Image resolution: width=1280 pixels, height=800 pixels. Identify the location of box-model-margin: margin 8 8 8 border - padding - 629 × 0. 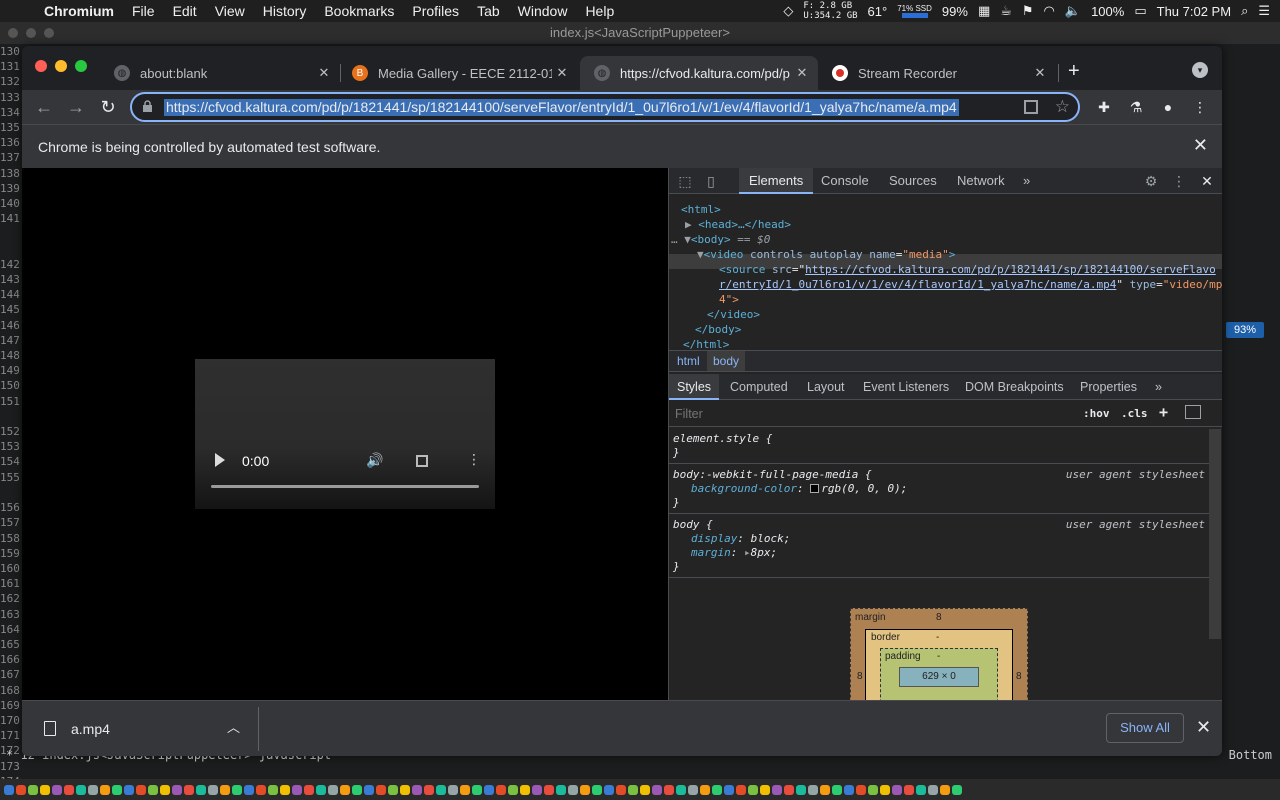
(939, 654).